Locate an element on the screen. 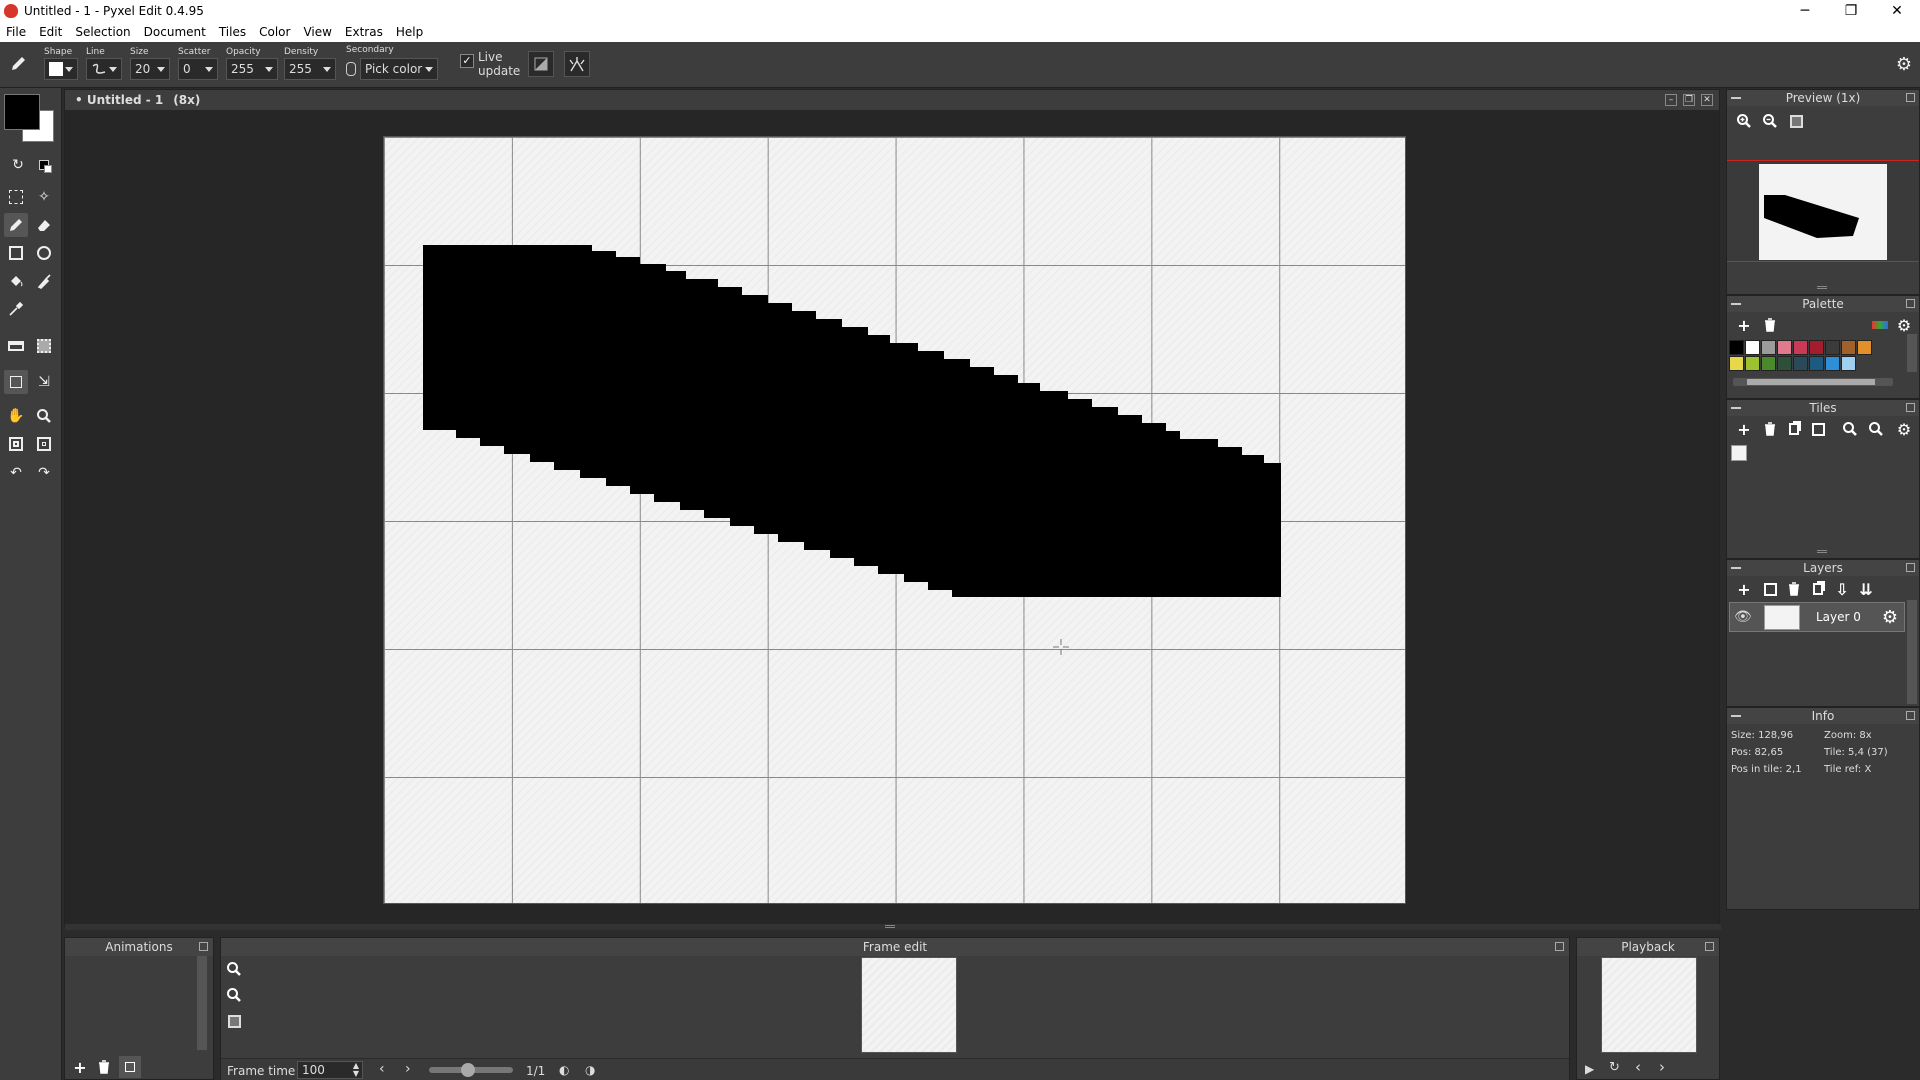  move-selection-icon is located at coordinates (16, 382).